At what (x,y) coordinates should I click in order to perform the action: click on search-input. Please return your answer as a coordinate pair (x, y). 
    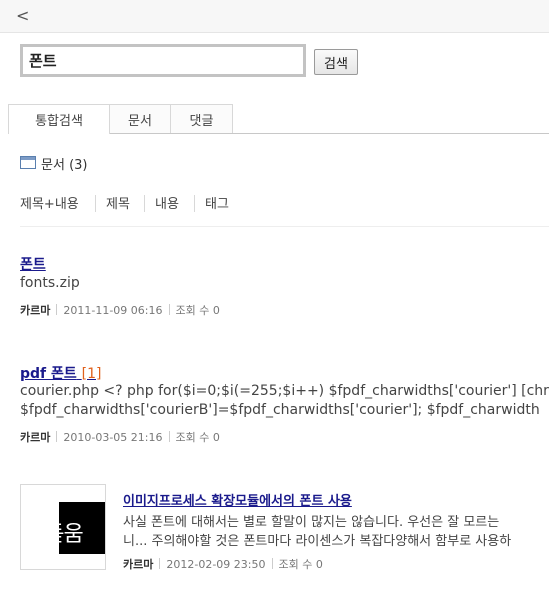
    Looking at the image, I should click on (163, 60).